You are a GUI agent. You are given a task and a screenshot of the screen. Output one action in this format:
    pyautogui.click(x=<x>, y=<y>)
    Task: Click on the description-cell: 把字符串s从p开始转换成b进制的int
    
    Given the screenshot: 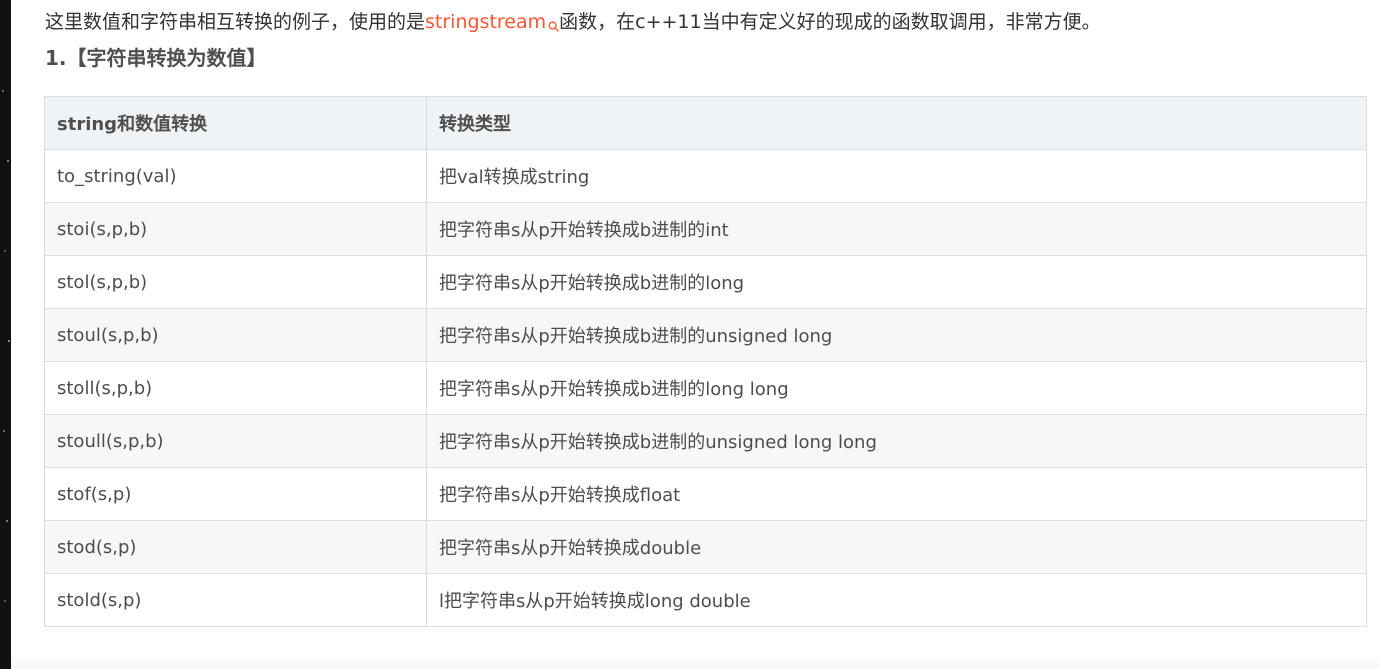 What is the action you would take?
    pyautogui.click(x=896, y=229)
    